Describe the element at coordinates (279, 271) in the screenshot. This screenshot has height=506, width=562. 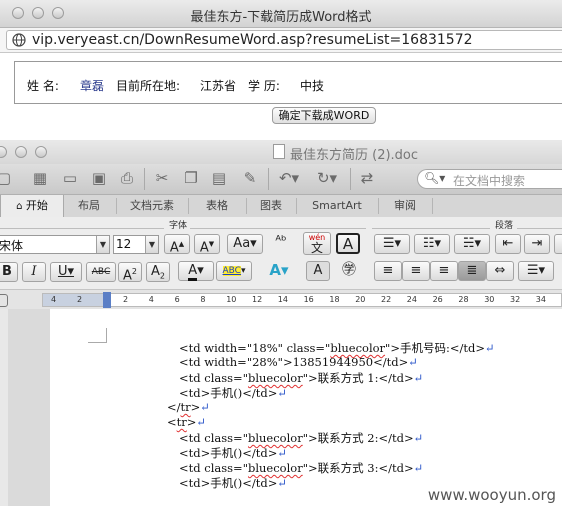
I see `text-effects-button: A▾` at that location.